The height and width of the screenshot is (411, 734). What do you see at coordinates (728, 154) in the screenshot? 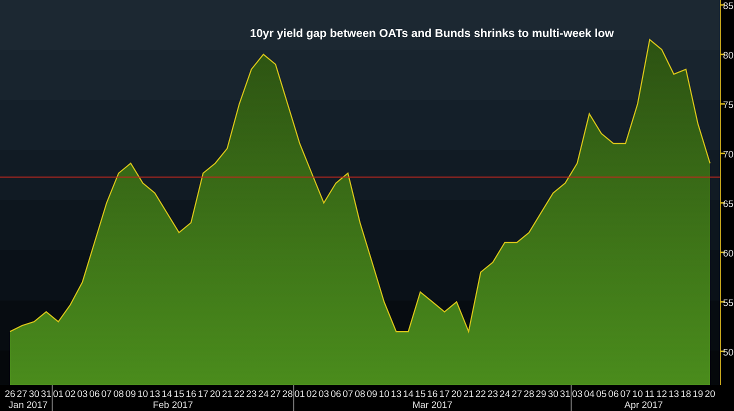
I see `y-axis-label: 70` at bounding box center [728, 154].